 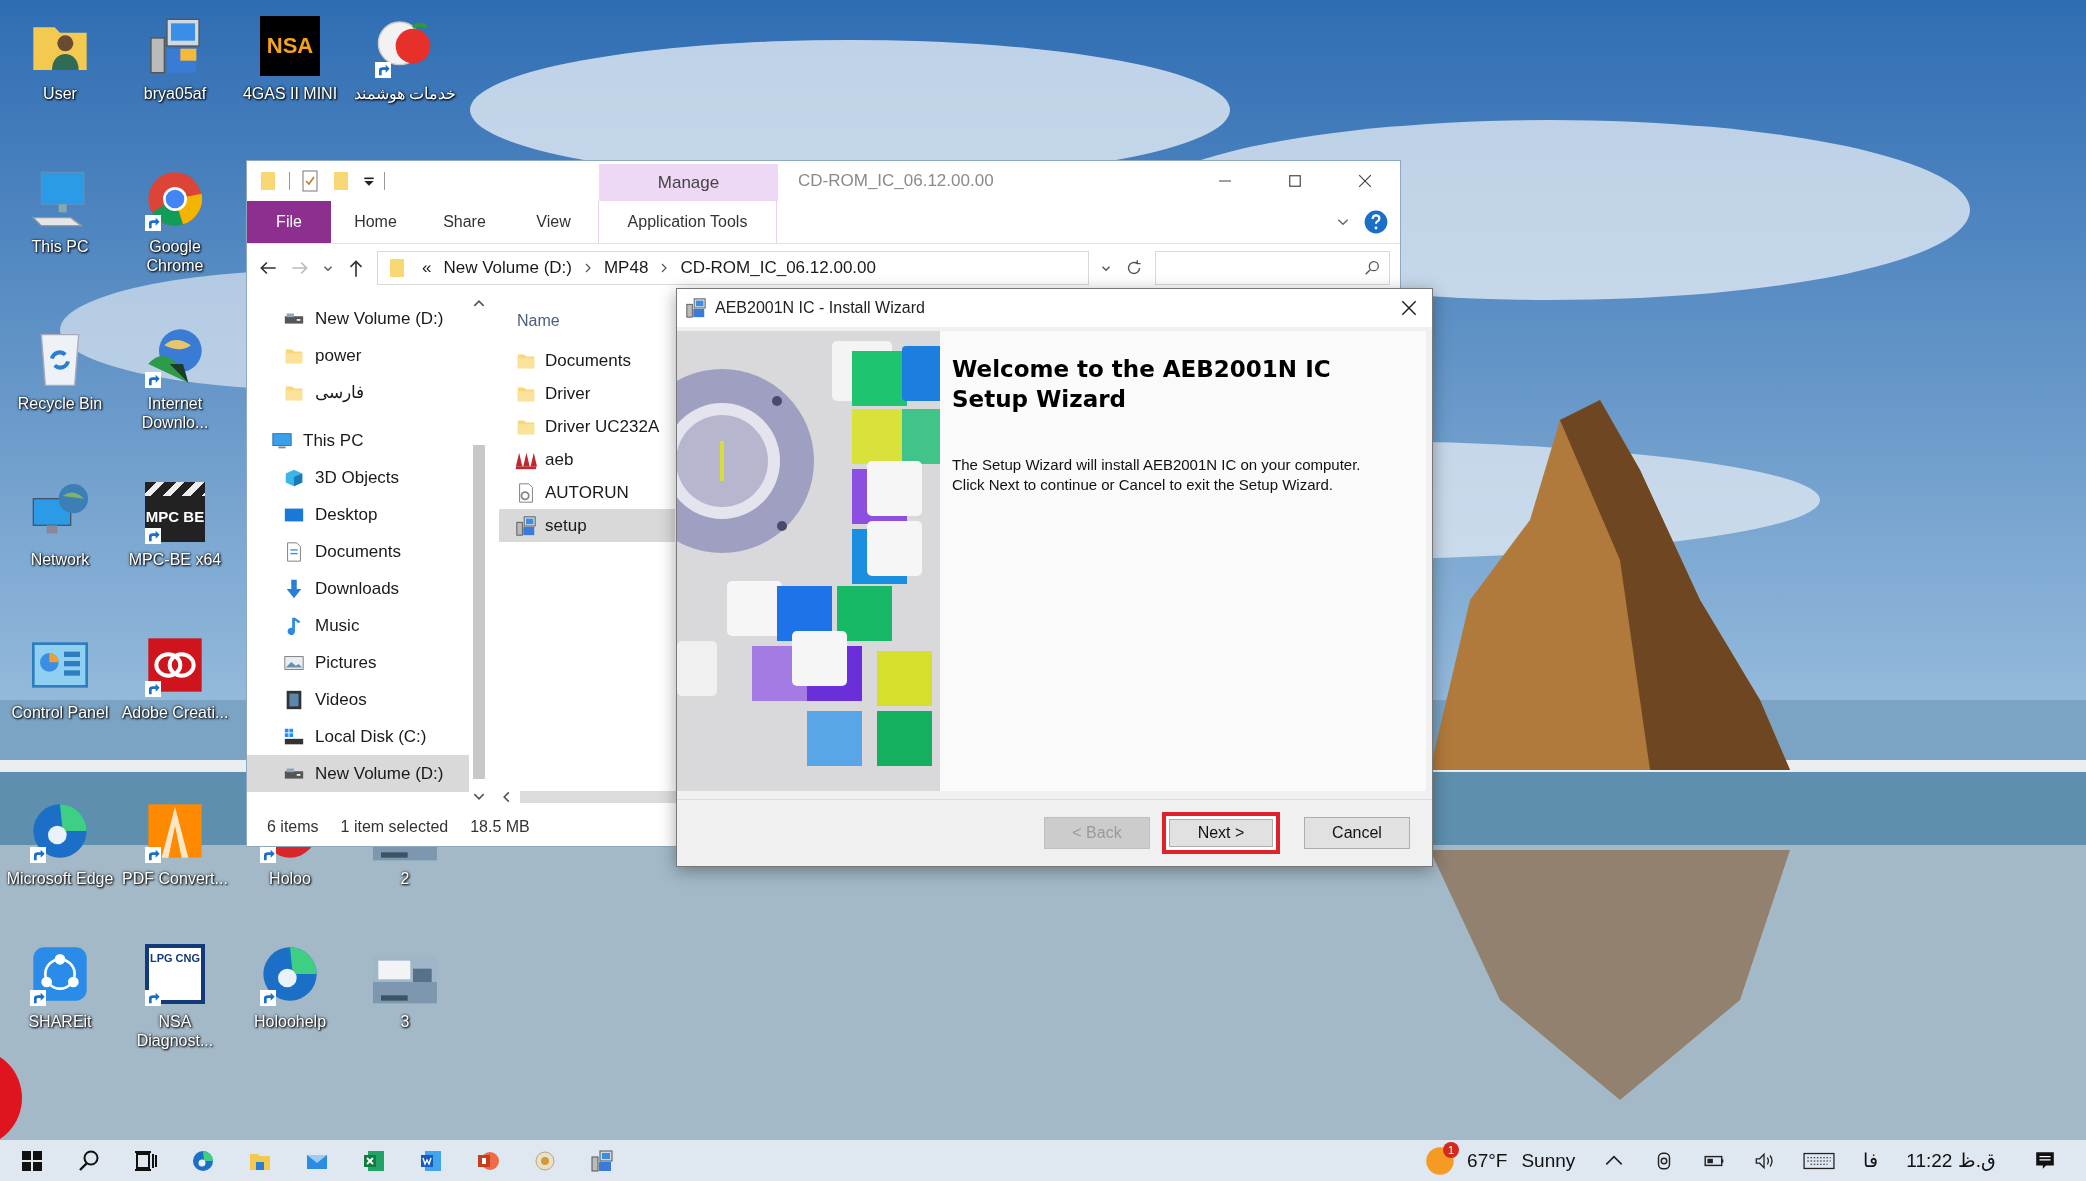 I want to click on context-tab-group: Manage, so click(x=688, y=182).